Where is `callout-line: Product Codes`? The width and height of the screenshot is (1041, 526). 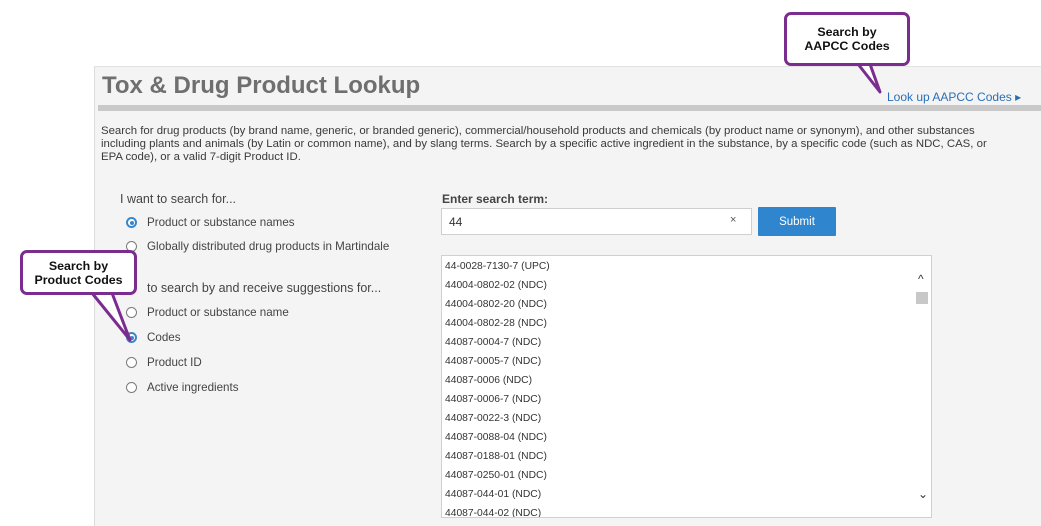 callout-line: Product Codes is located at coordinates (78, 279).